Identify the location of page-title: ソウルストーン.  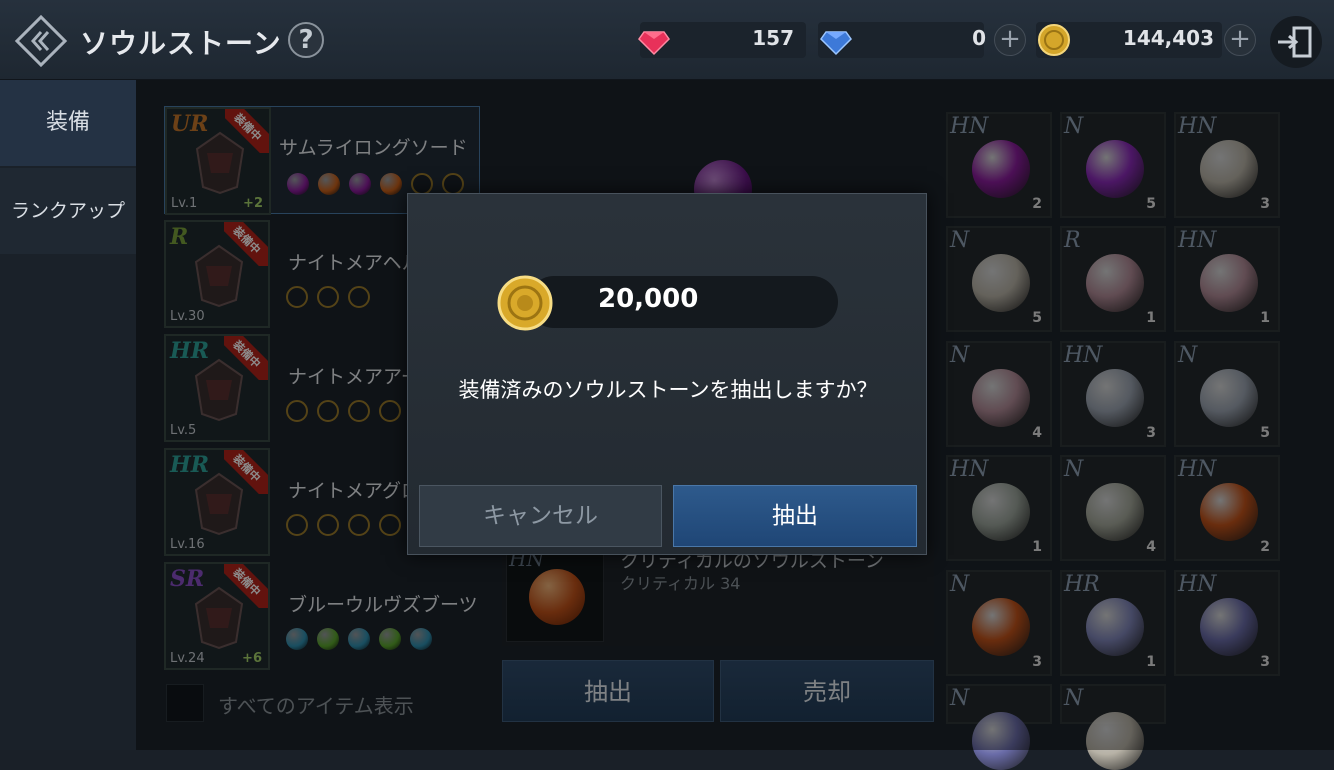
(181, 43).